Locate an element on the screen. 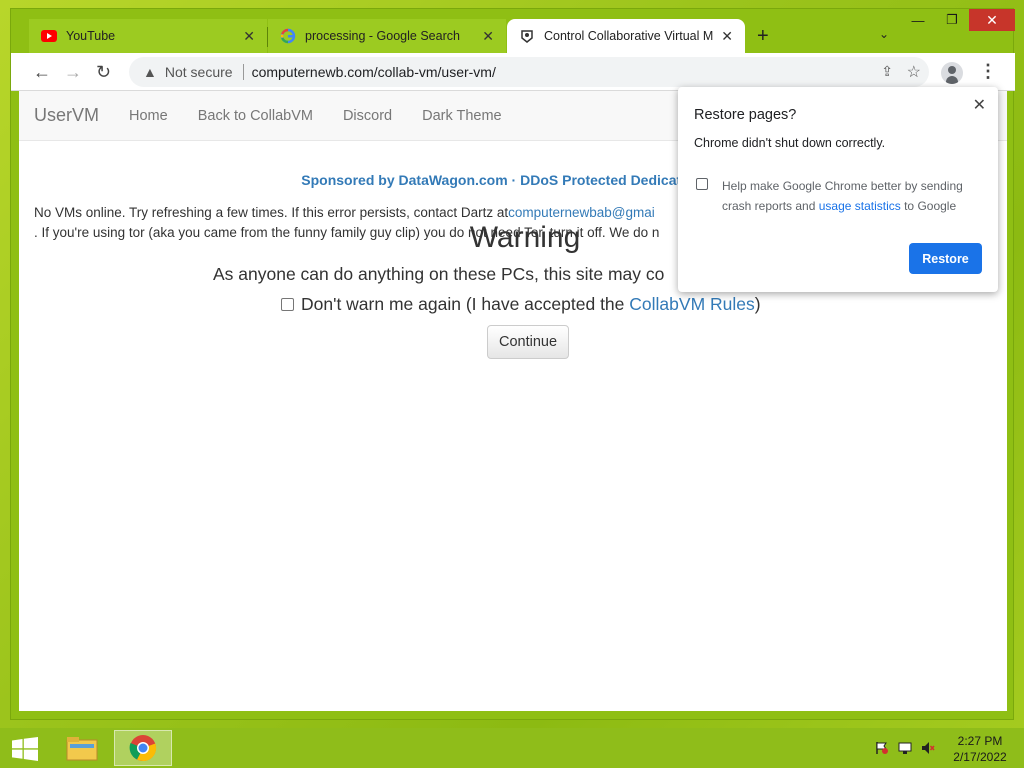 The width and height of the screenshot is (1024, 768). tab-google-search: processing - Google Search ✕ is located at coordinates (387, 36).